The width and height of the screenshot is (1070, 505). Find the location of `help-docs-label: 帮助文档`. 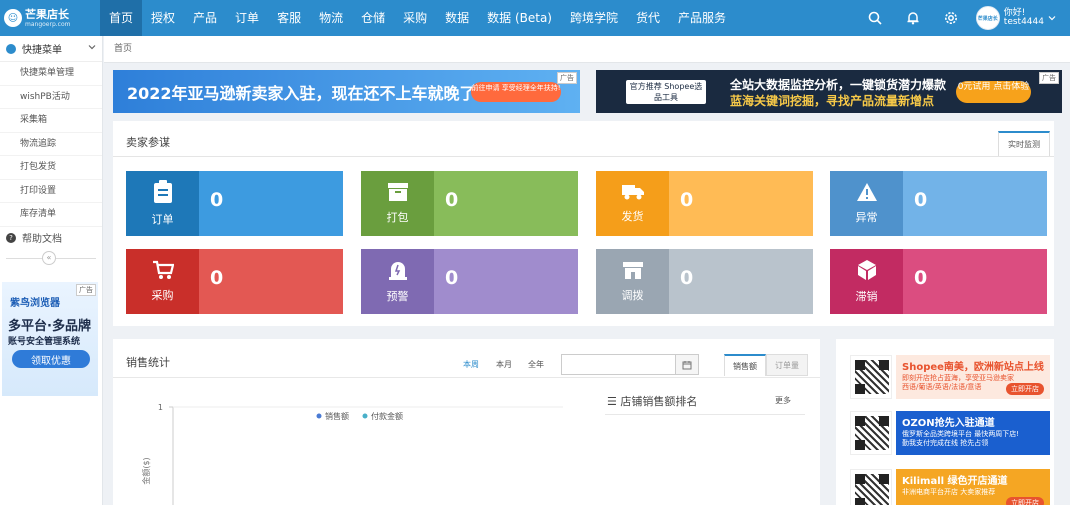

help-docs-label: 帮助文档 is located at coordinates (42, 239).